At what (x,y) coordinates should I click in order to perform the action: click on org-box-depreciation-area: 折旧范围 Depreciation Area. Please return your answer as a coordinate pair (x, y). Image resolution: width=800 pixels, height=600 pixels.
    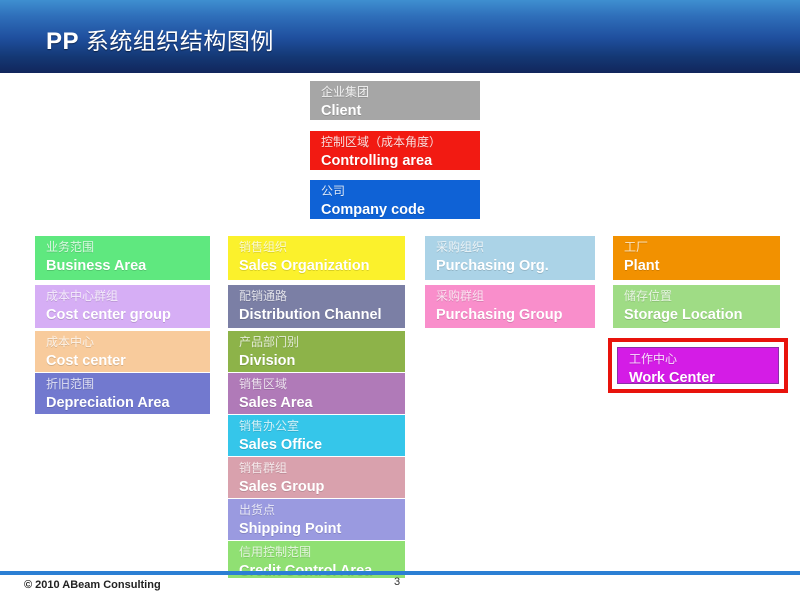
    Looking at the image, I should click on (122, 393).